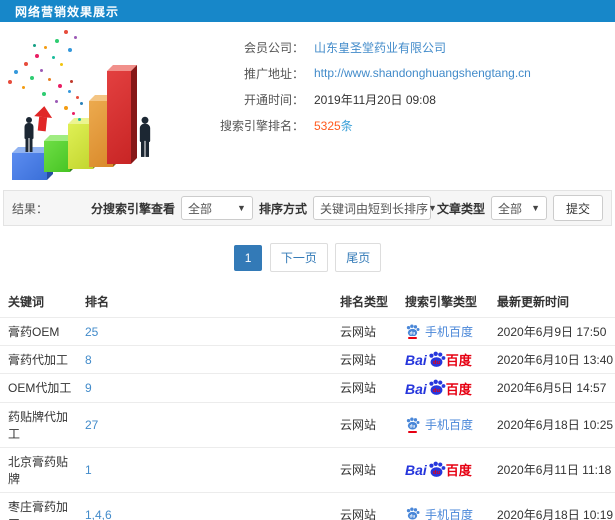  Describe the element at coordinates (552, 424) in the screenshot. I see `updated-cell: 2020年6月18日 10:25` at that location.